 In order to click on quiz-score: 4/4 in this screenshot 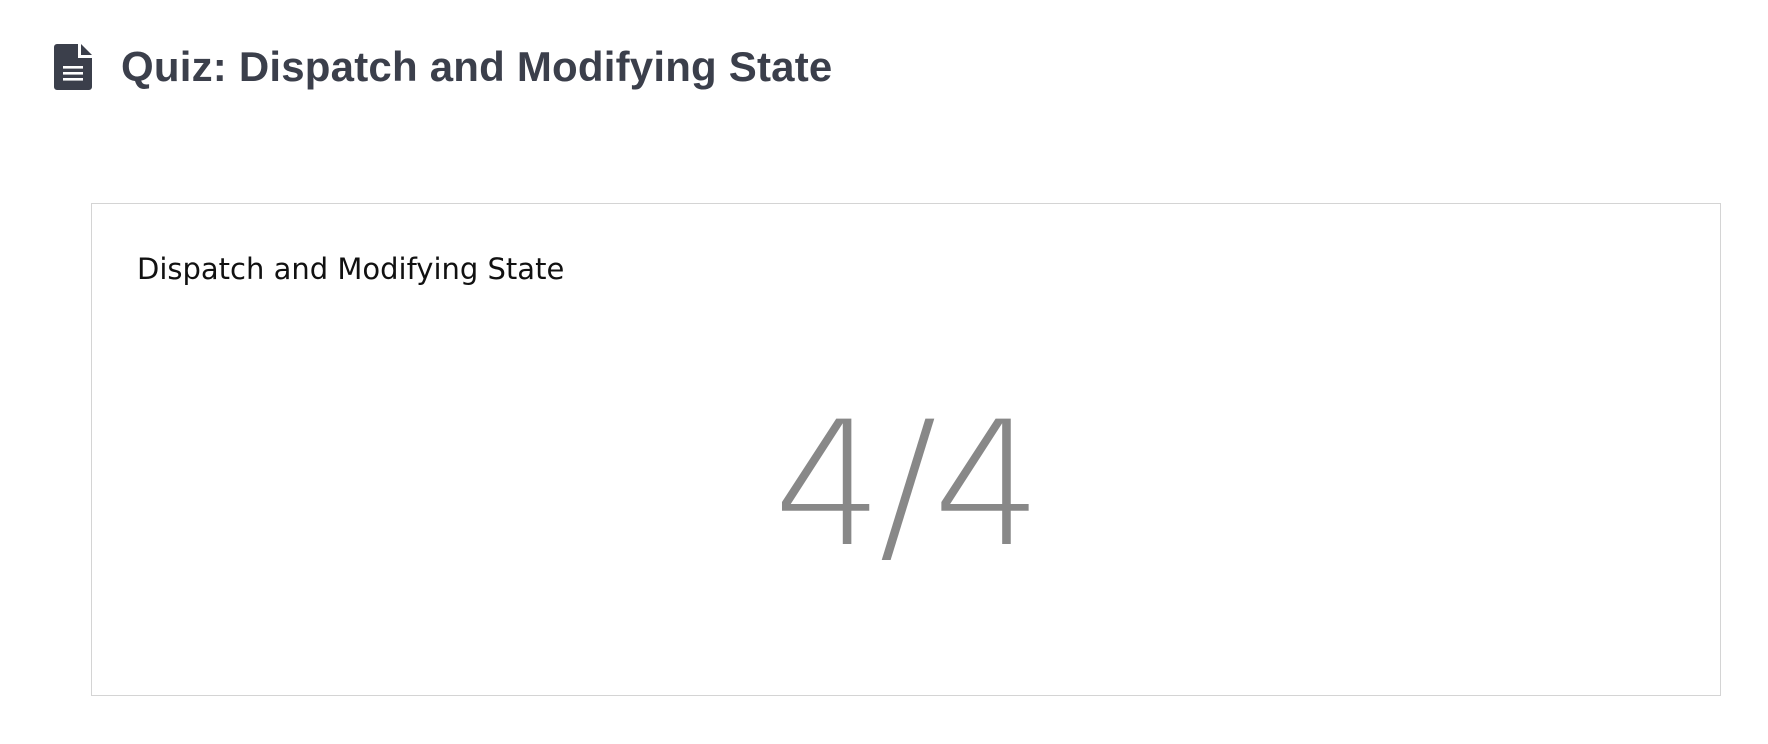, I will do `click(908, 484)`.